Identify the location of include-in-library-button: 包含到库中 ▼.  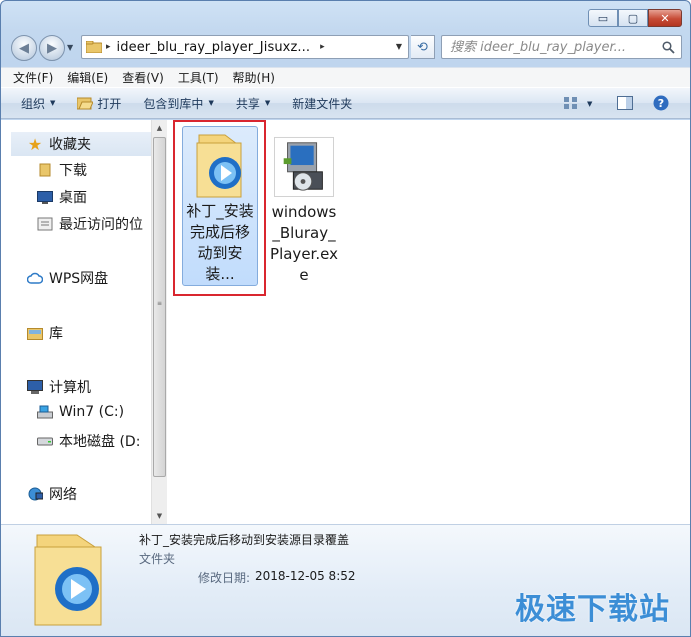
(178, 103).